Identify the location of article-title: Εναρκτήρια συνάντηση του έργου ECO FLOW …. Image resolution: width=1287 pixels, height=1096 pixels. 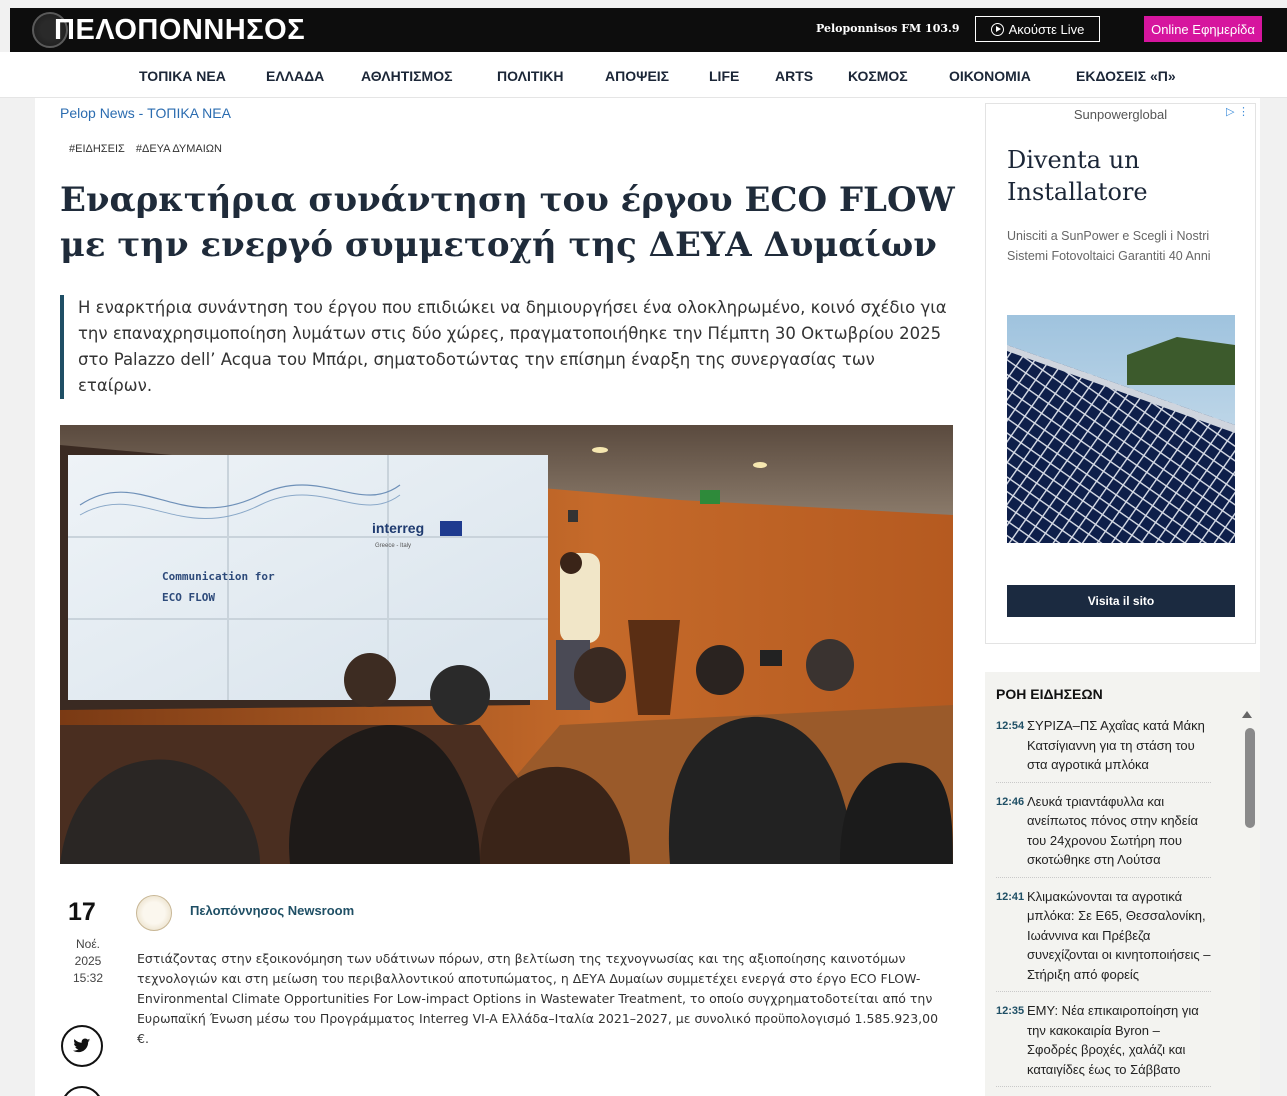
(507, 222).